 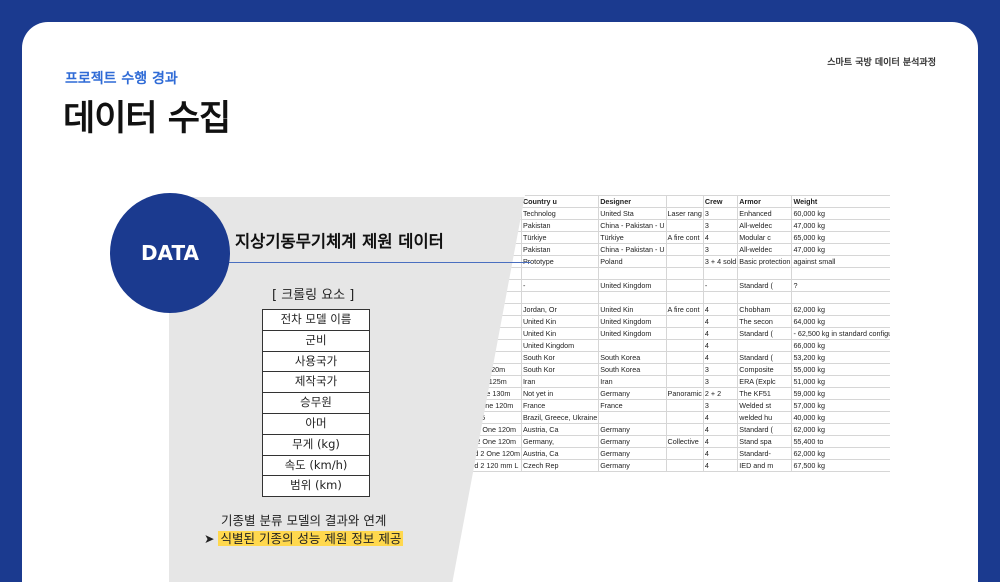 I want to click on table-cell: 2 + 2, so click(x=720, y=393).